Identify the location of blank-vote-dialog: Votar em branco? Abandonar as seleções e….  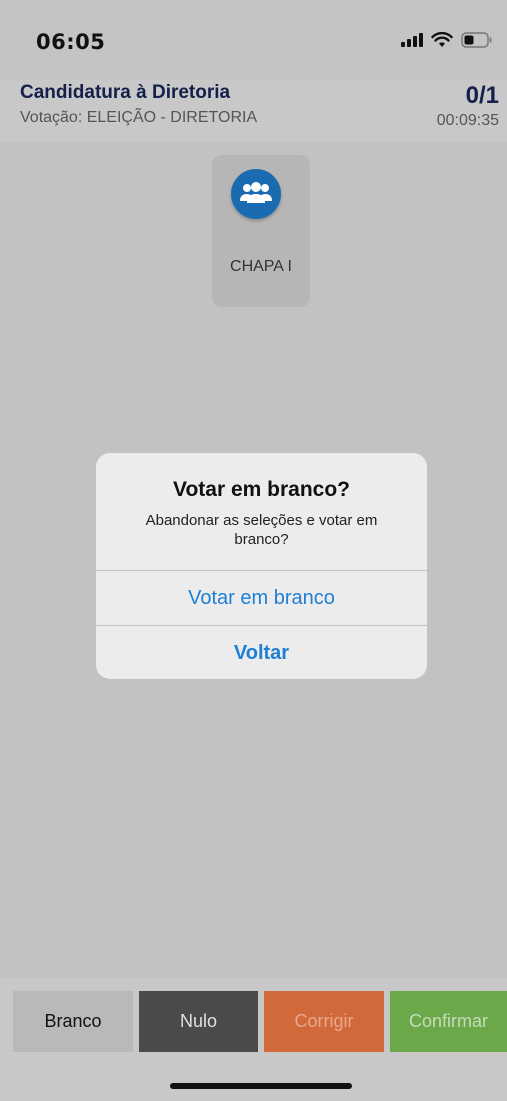
(261, 566).